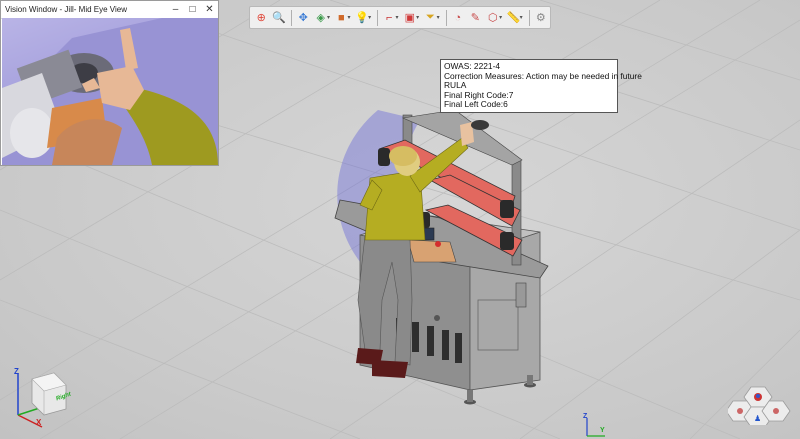 The width and height of the screenshot is (800, 439). What do you see at coordinates (45, 400) in the screenshot?
I see `axis-triad` at bounding box center [45, 400].